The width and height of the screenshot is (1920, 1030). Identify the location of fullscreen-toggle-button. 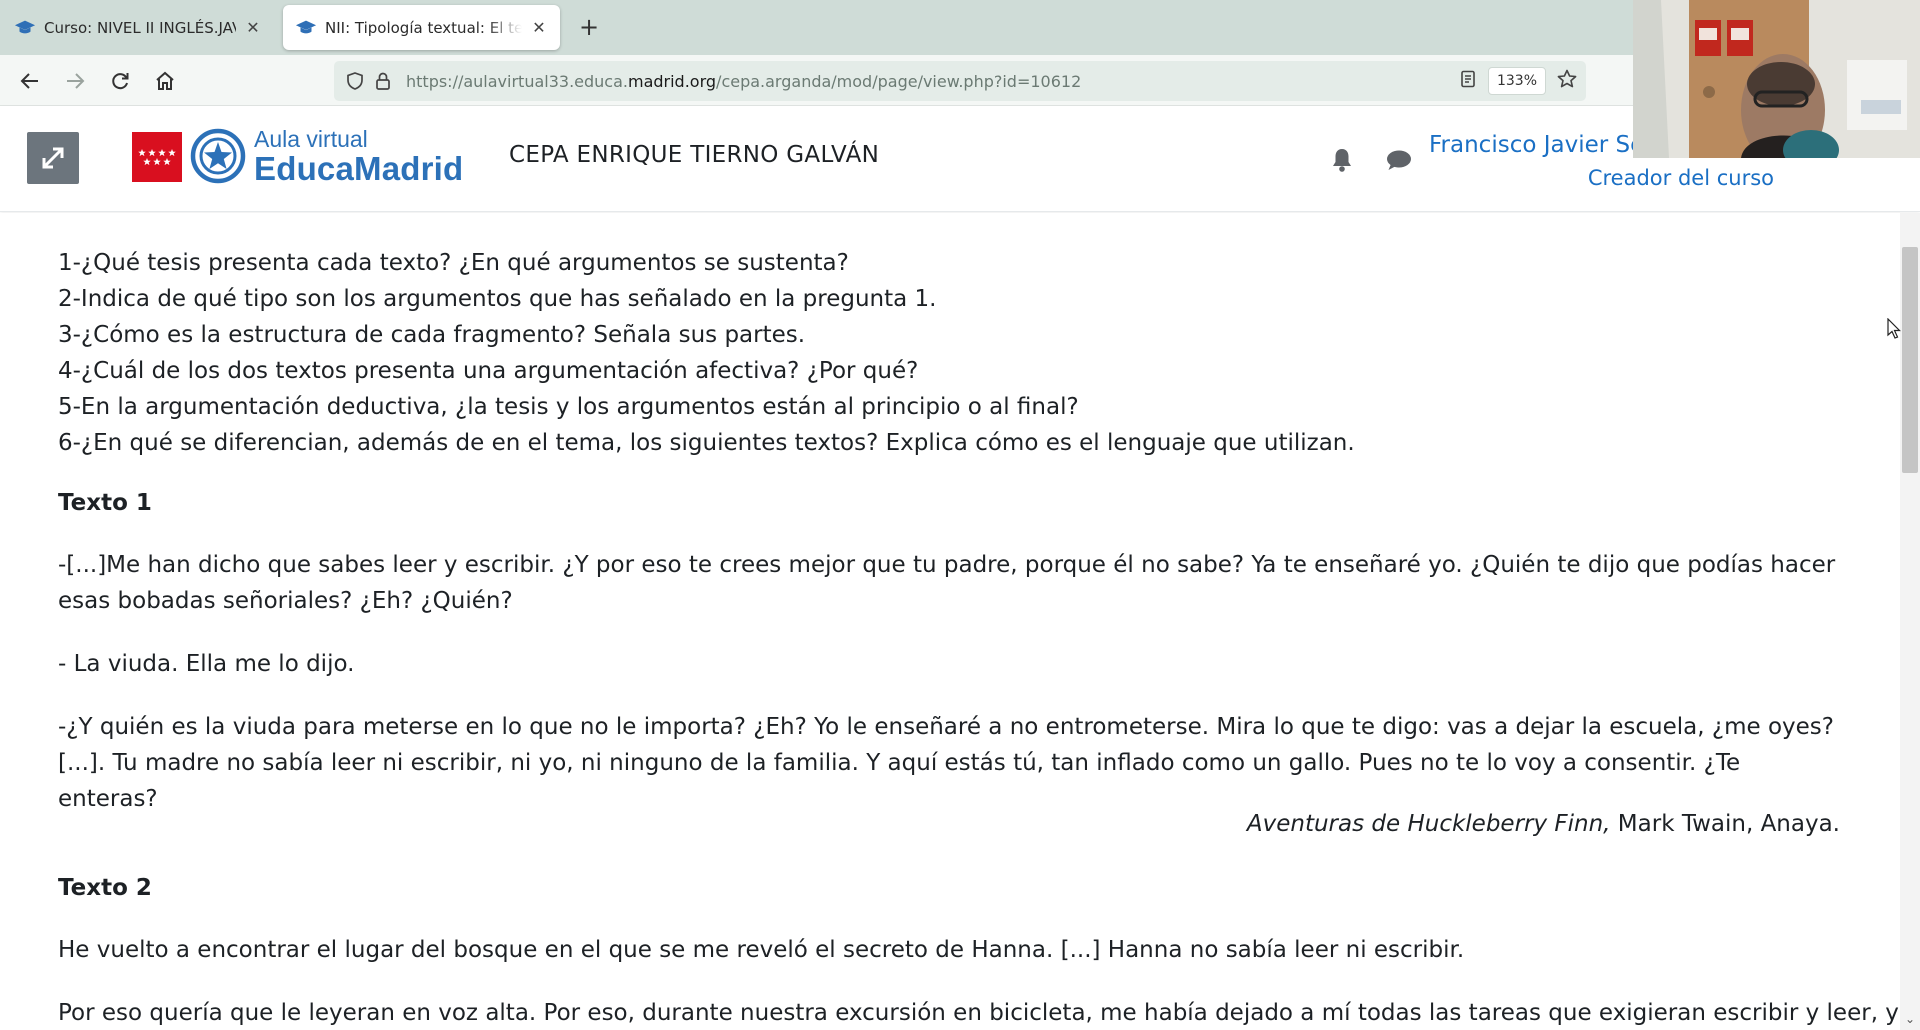
(53, 158).